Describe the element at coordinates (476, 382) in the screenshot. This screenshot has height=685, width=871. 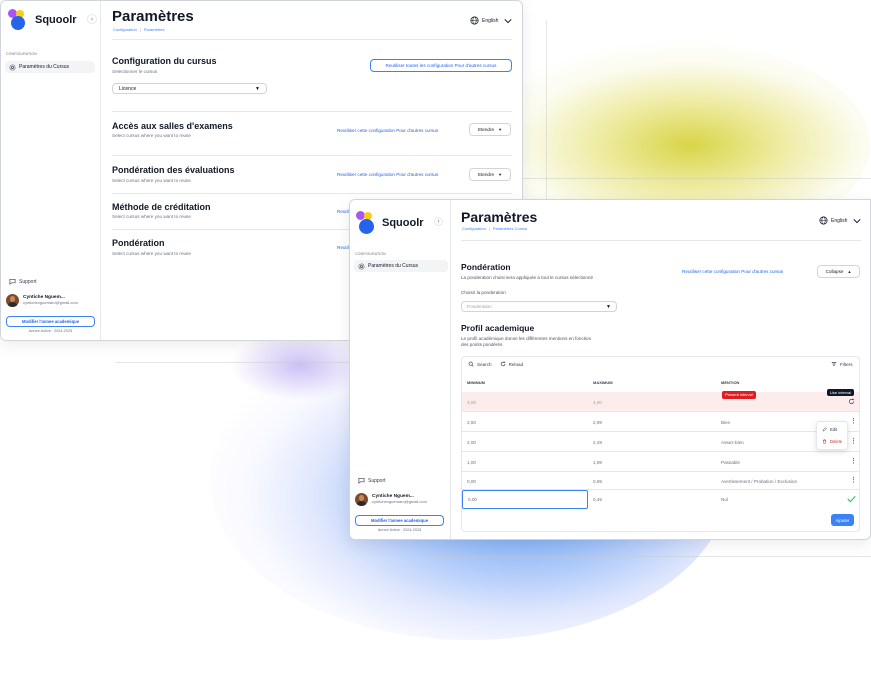
I see `column-header-minimum: MINIMUM` at that location.